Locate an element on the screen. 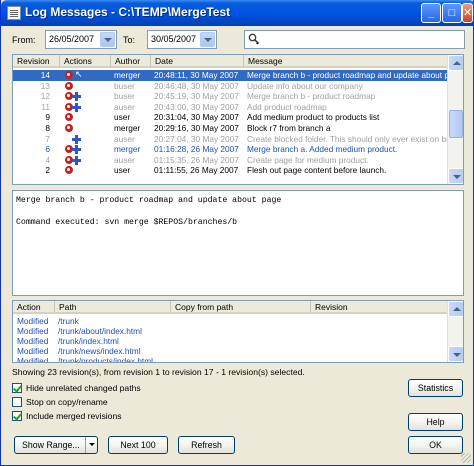 The height and width of the screenshot is (466, 474). help-button: Help is located at coordinates (435, 422).